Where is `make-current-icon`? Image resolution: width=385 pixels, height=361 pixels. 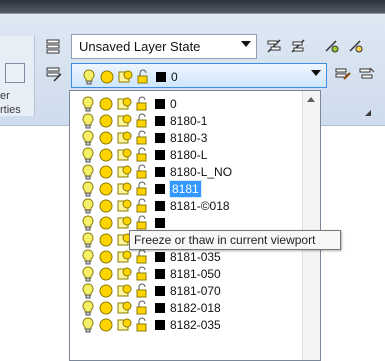
make-current-icon is located at coordinates (343, 74).